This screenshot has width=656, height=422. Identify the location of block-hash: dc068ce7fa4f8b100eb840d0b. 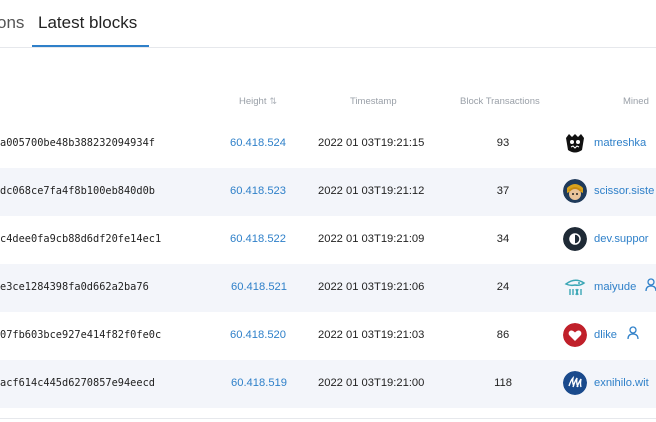
(77, 191).